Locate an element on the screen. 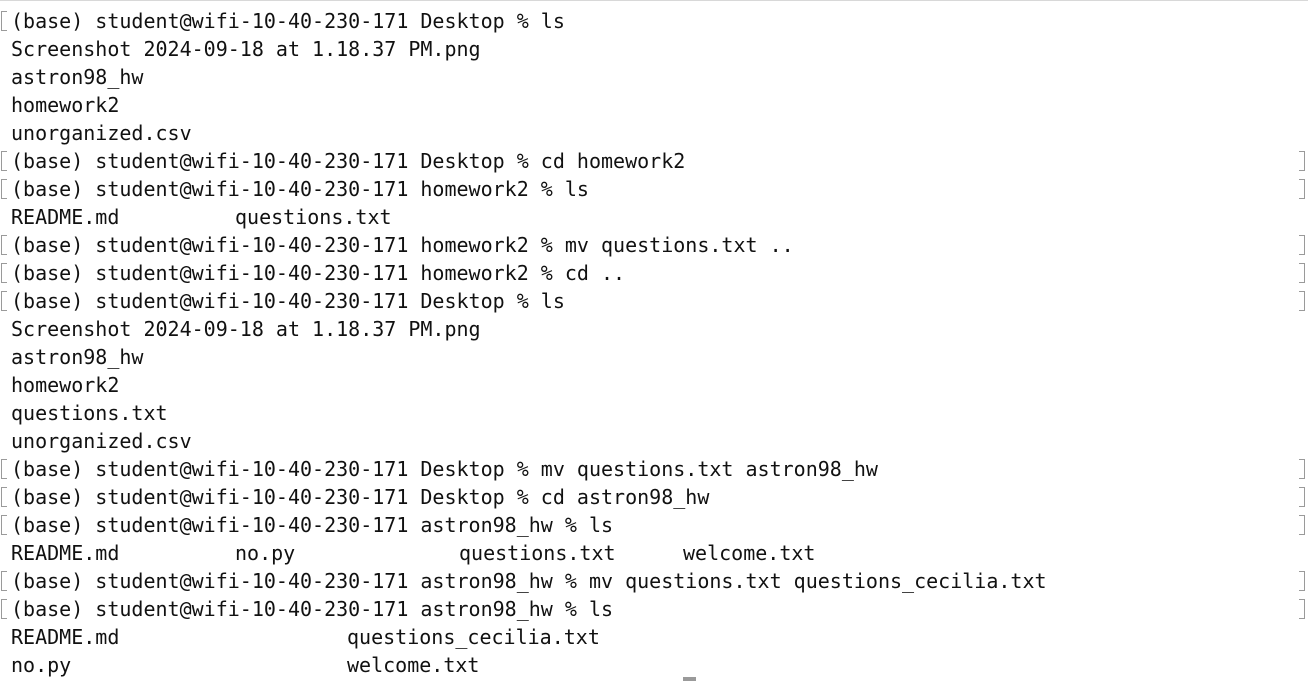  output-line: no.py welcome.txt is located at coordinates (654, 665).